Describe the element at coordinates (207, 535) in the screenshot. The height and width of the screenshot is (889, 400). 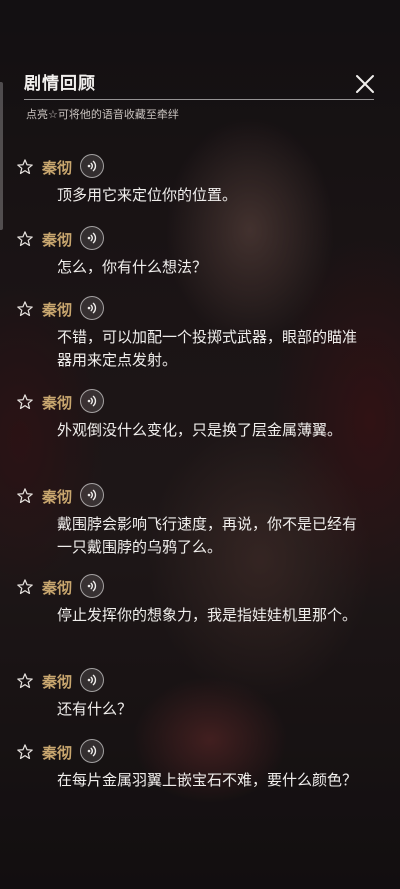
I see `dialogue-text: 戴围脖会影响飞行速度，再说，你不是已经有一只戴围脖的乌鸦了么。` at that location.